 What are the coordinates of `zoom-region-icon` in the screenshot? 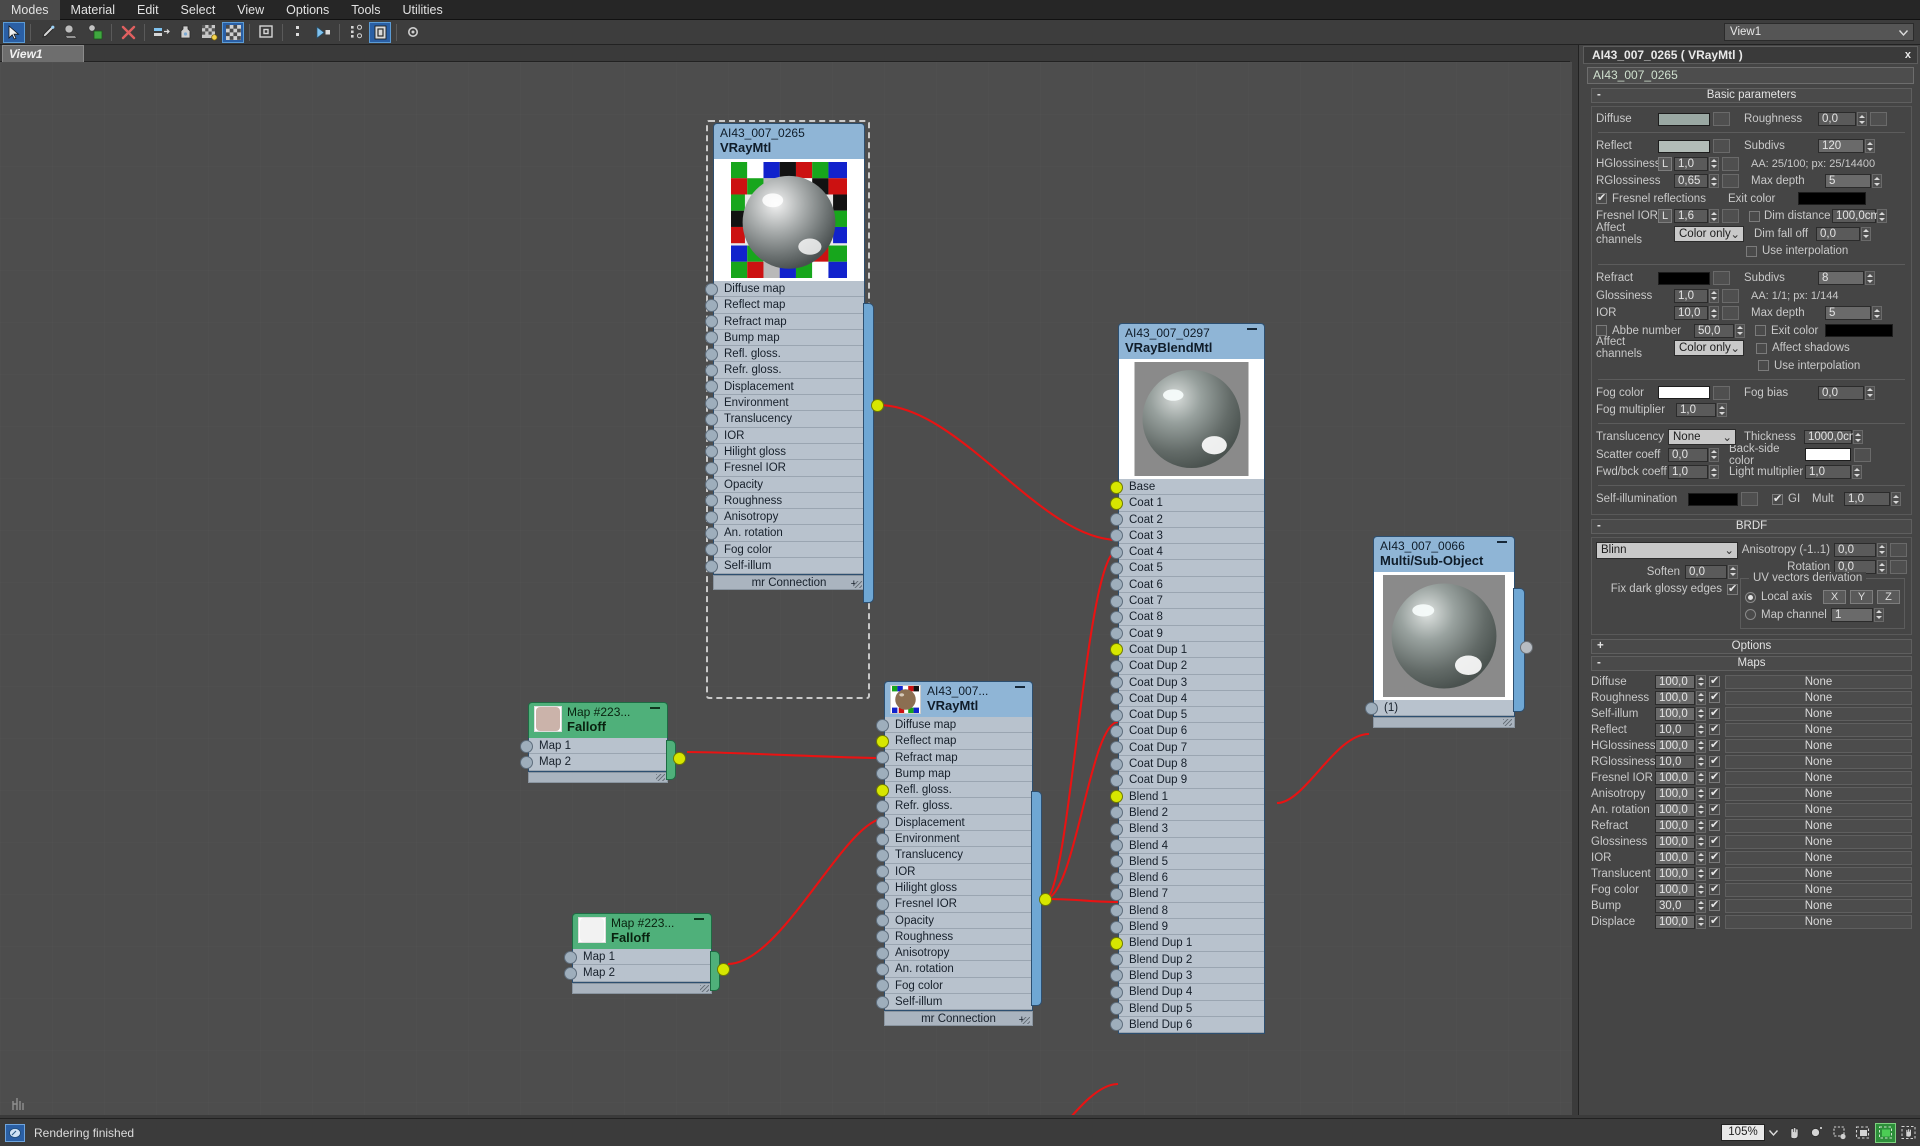 It's located at (1839, 1133).